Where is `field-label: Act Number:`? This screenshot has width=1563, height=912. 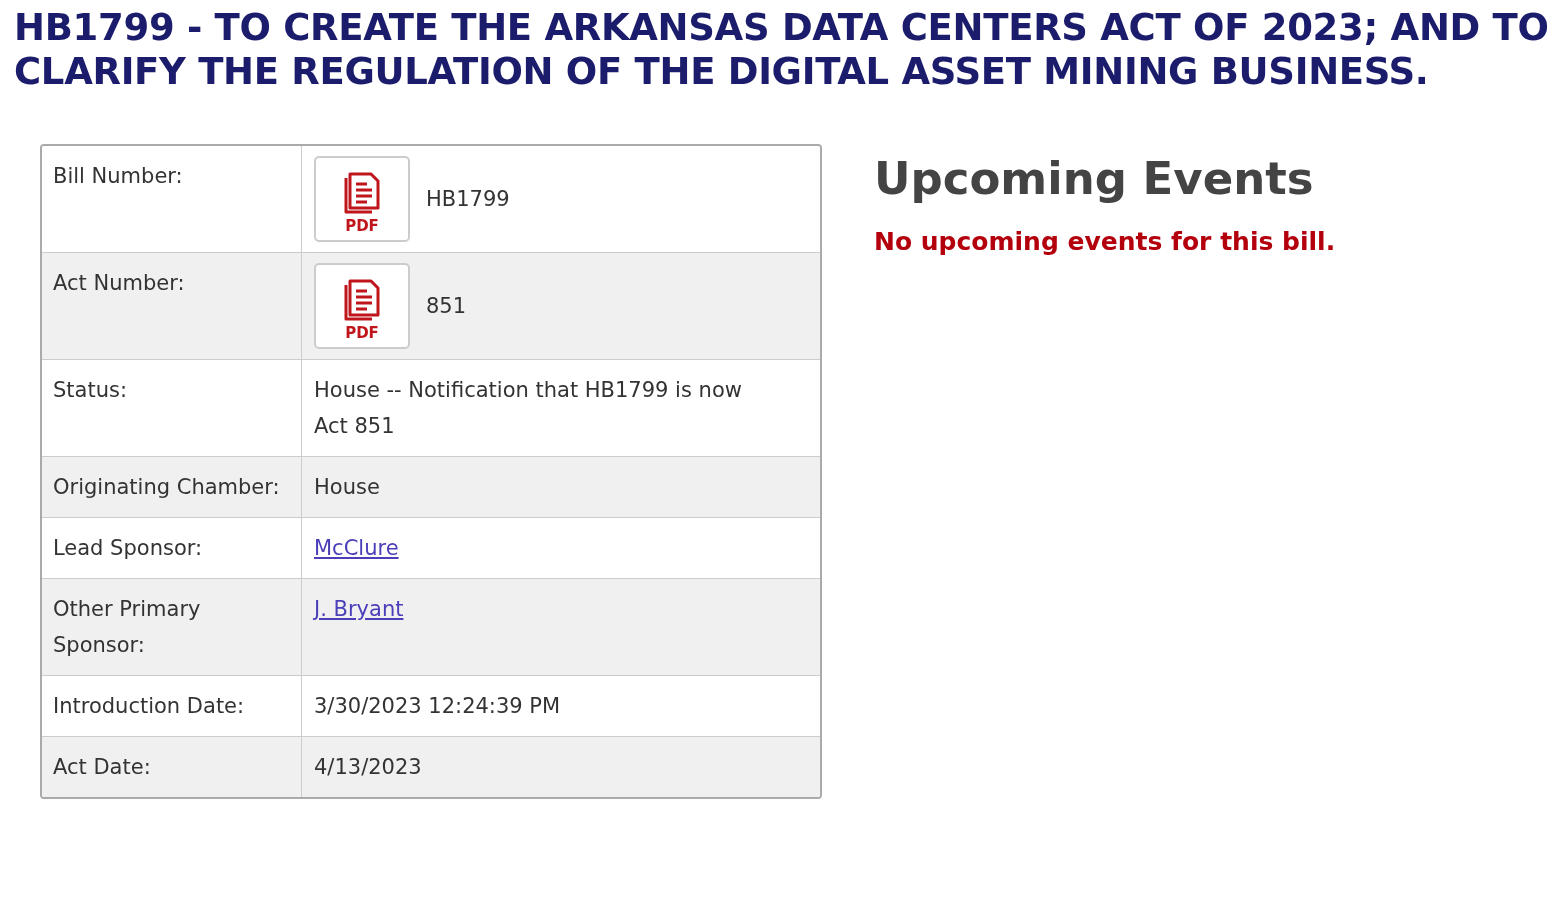 field-label: Act Number: is located at coordinates (119, 283).